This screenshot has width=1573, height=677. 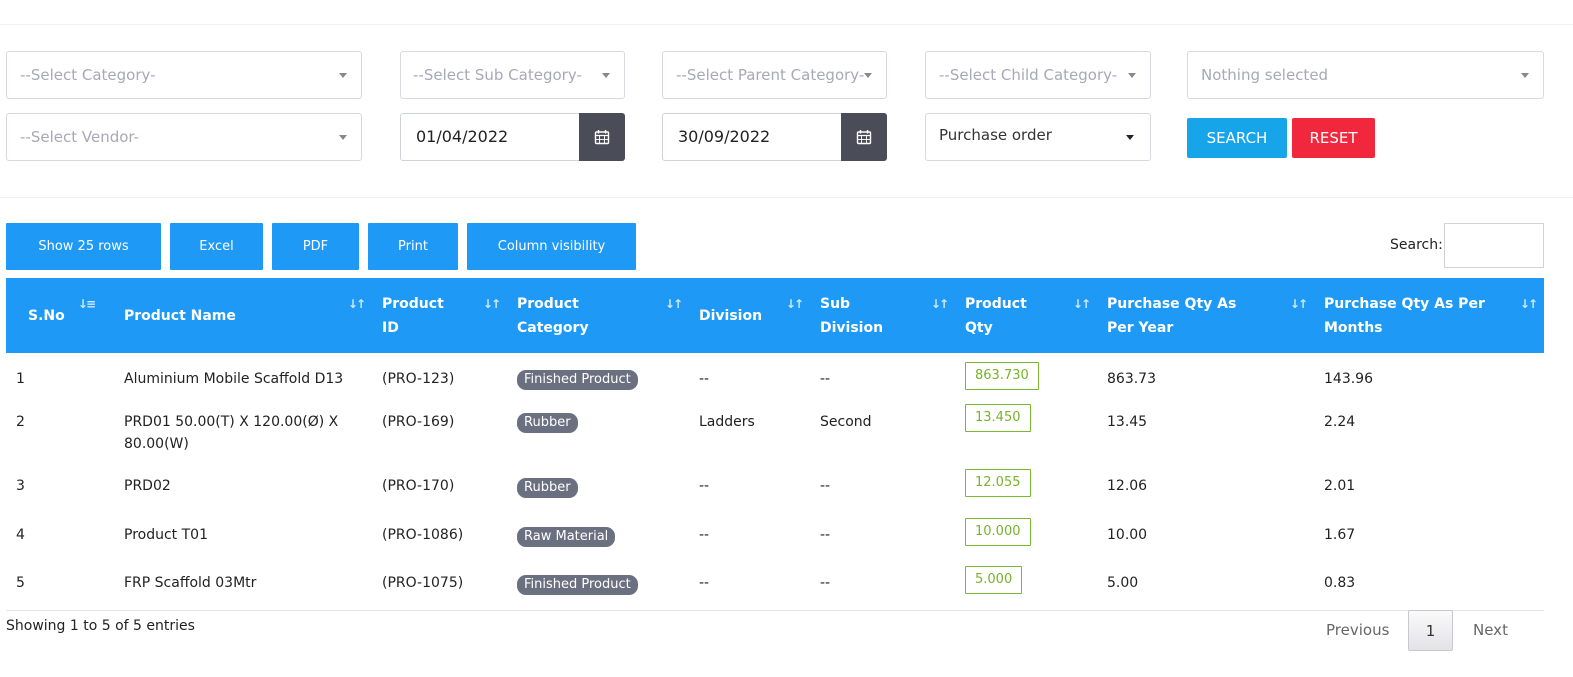 I want to click on cell-per-month: 0.83, so click(x=1340, y=583).